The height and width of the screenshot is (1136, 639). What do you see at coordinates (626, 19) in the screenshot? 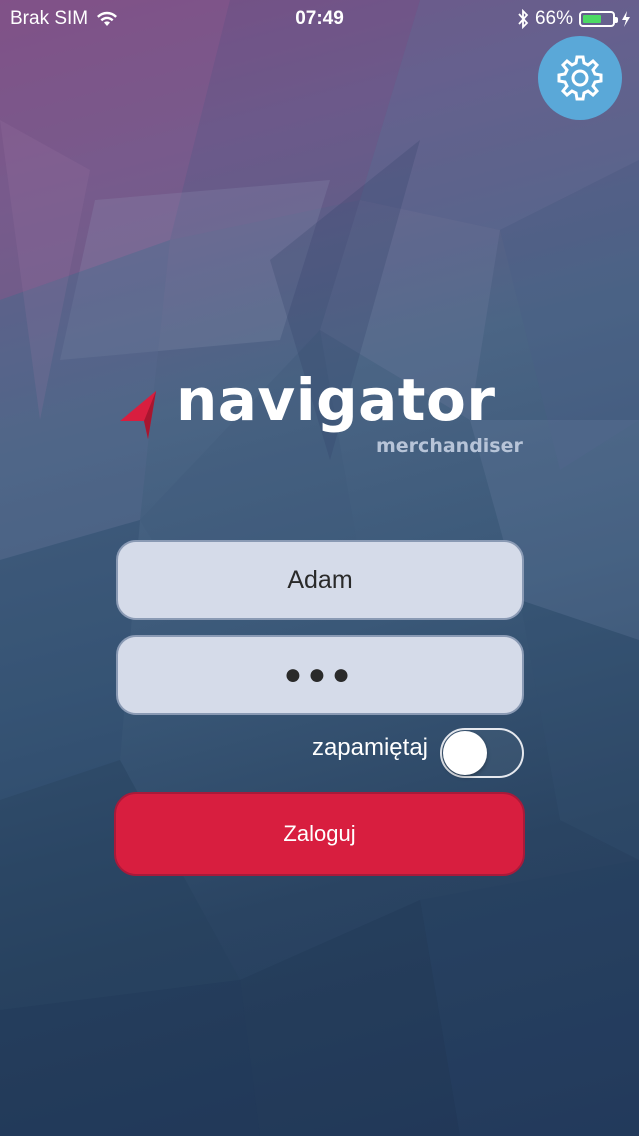
I see `charging-icon` at bounding box center [626, 19].